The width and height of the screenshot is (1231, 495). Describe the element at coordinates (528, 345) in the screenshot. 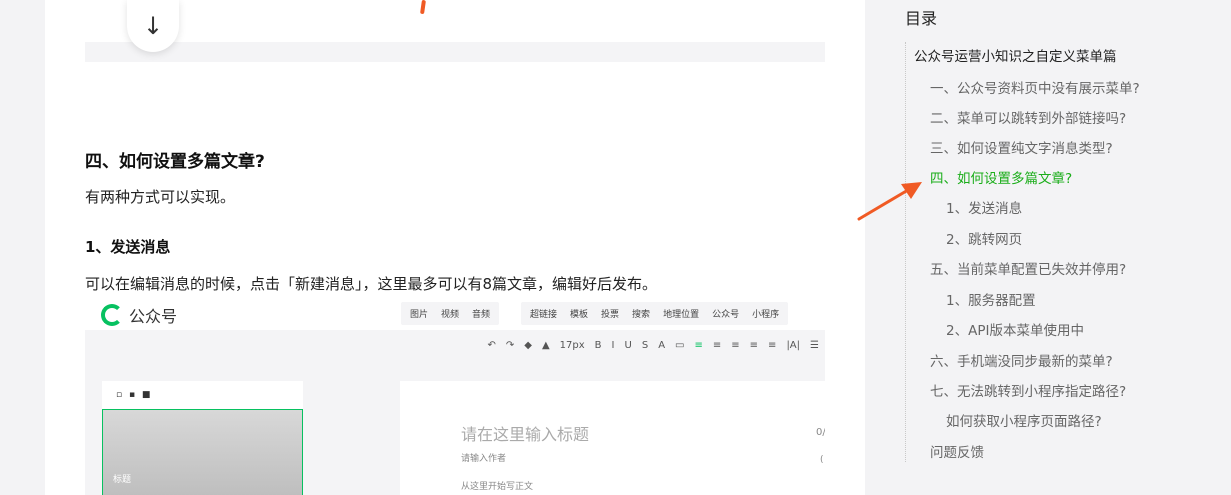

I see `eraser-icon: ◆` at that location.